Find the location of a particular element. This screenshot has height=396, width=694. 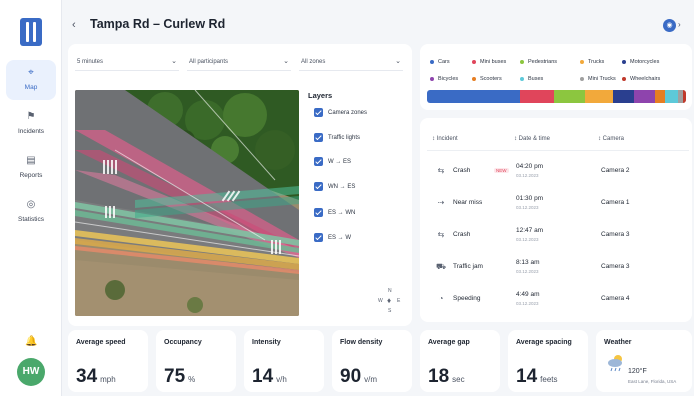

speeding-icon: ◔ is located at coordinates (441, 298).